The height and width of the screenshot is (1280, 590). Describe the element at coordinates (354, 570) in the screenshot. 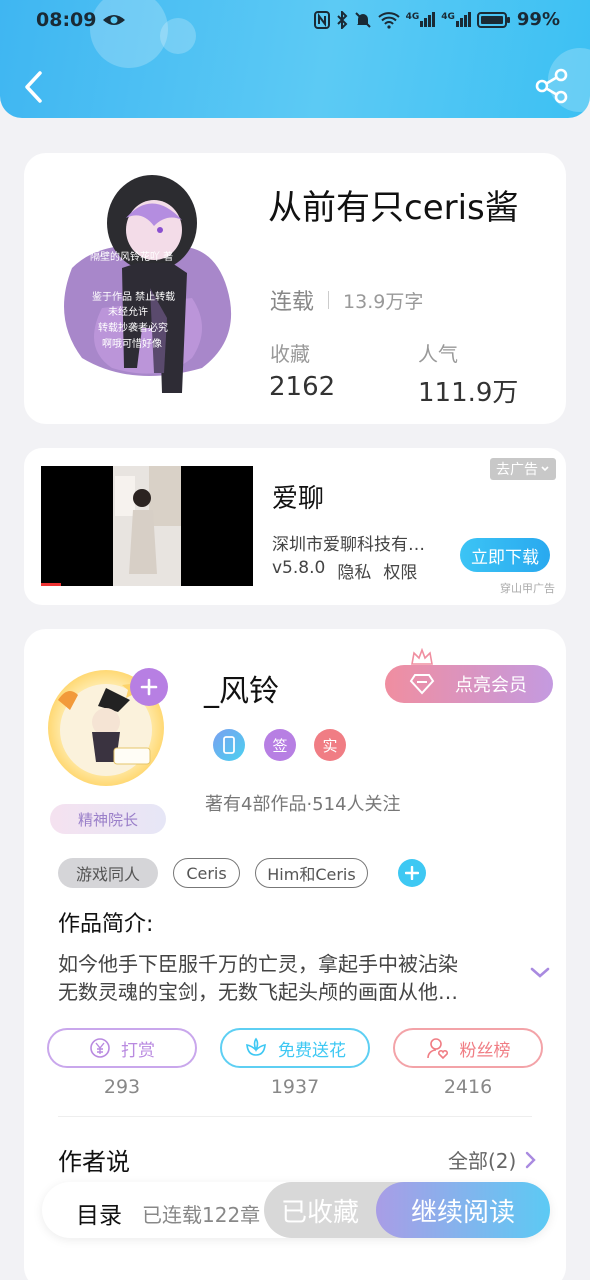

I see `ad-privacy-link: 隐私` at that location.